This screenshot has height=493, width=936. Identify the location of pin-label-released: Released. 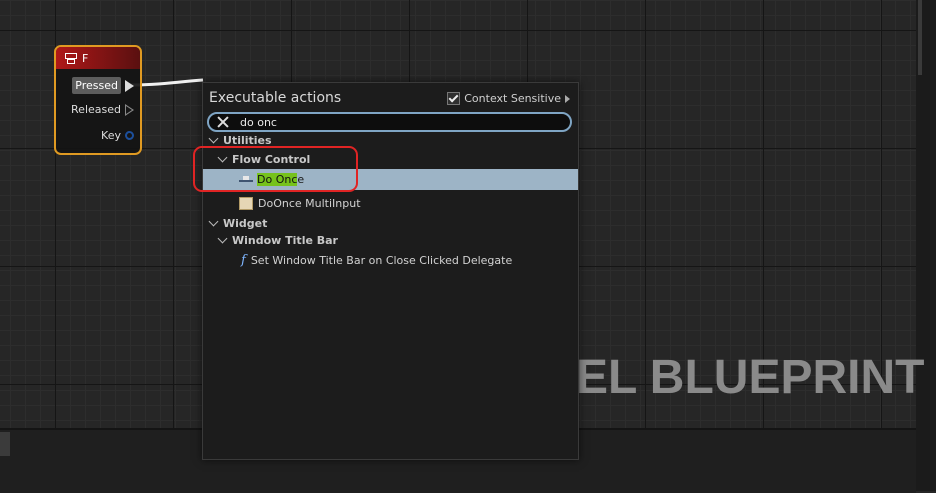
(96, 109).